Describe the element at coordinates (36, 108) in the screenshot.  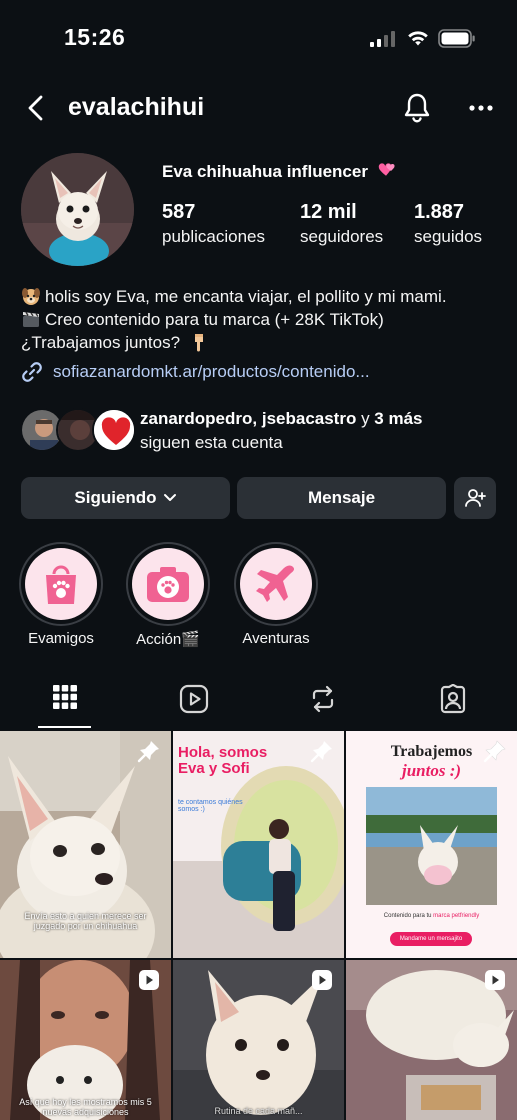
I see `back-arrow-icon` at that location.